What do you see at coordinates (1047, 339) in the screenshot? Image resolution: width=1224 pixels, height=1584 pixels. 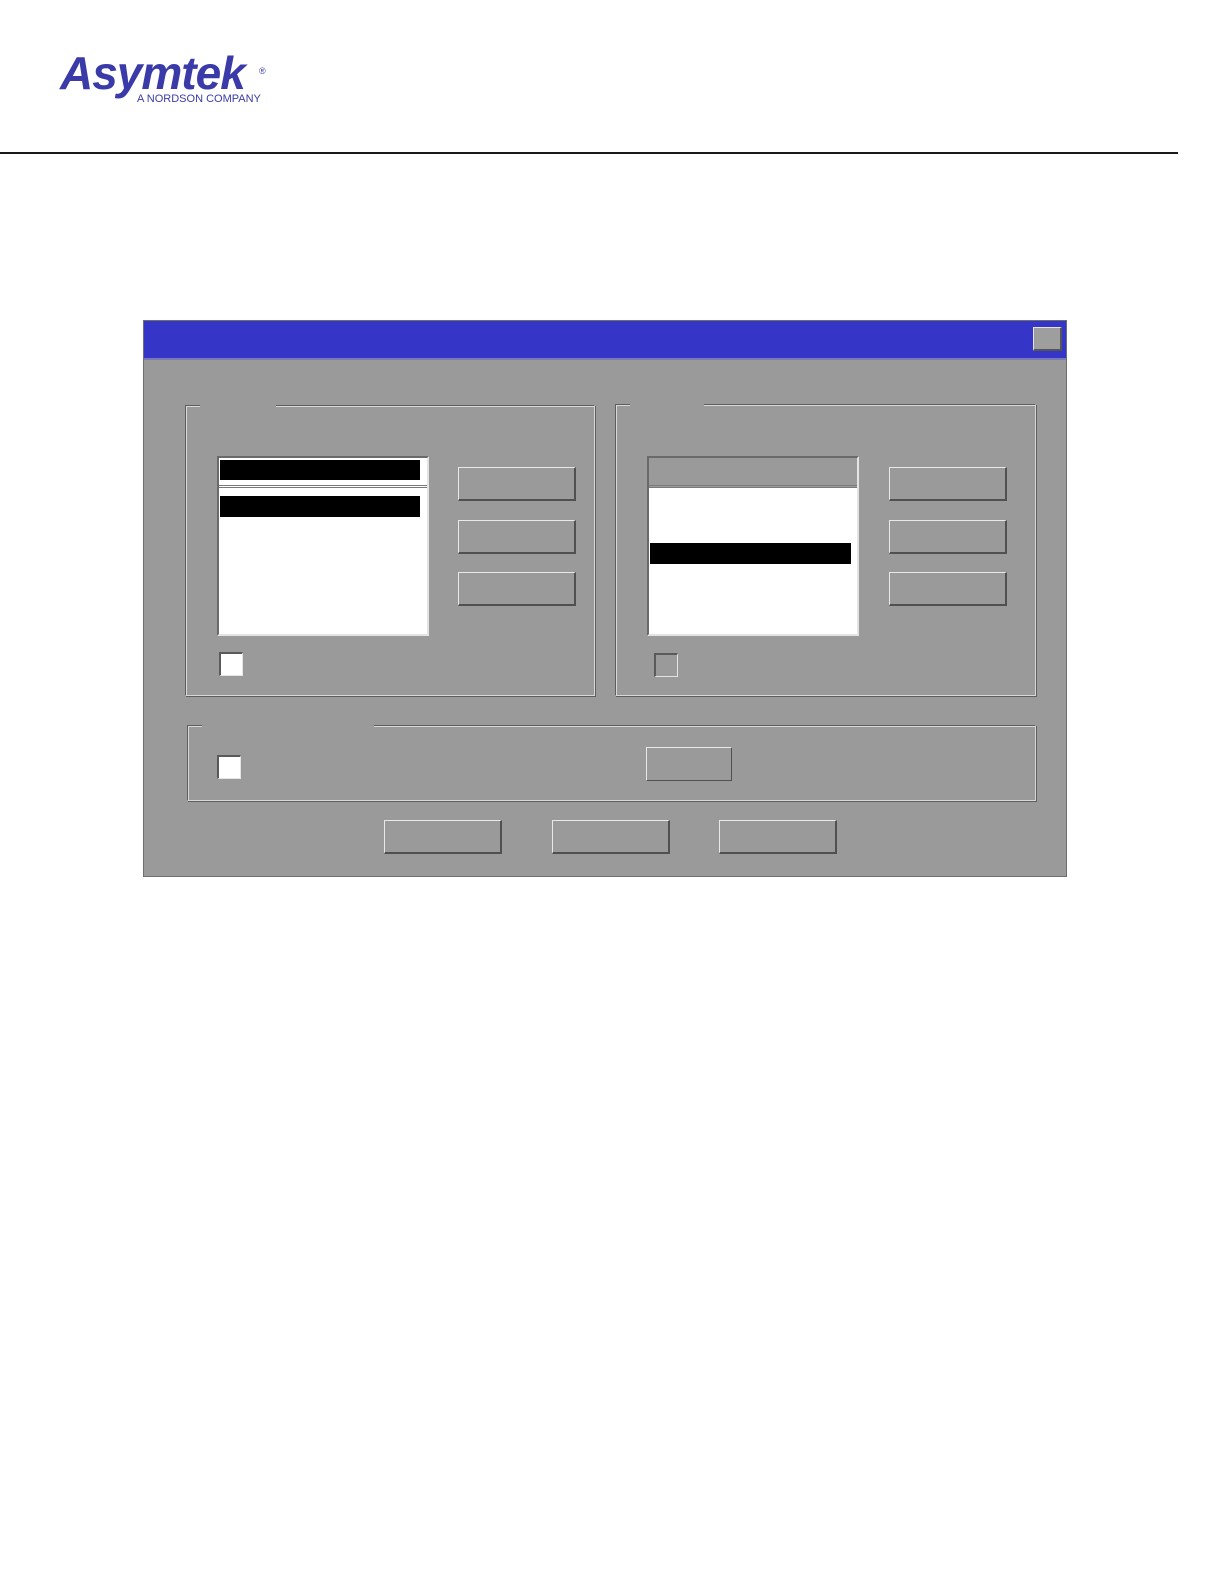 I see `close-icon` at bounding box center [1047, 339].